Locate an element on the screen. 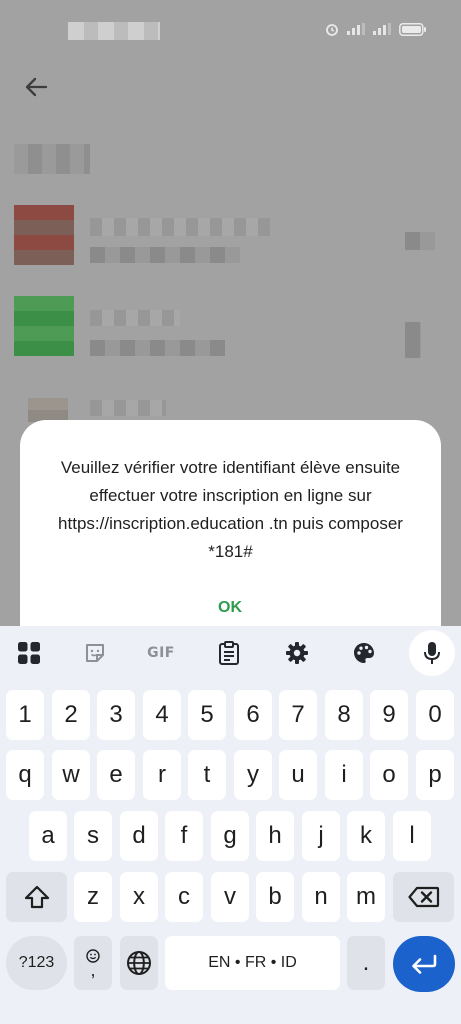  key-u: u is located at coordinates (298, 775).